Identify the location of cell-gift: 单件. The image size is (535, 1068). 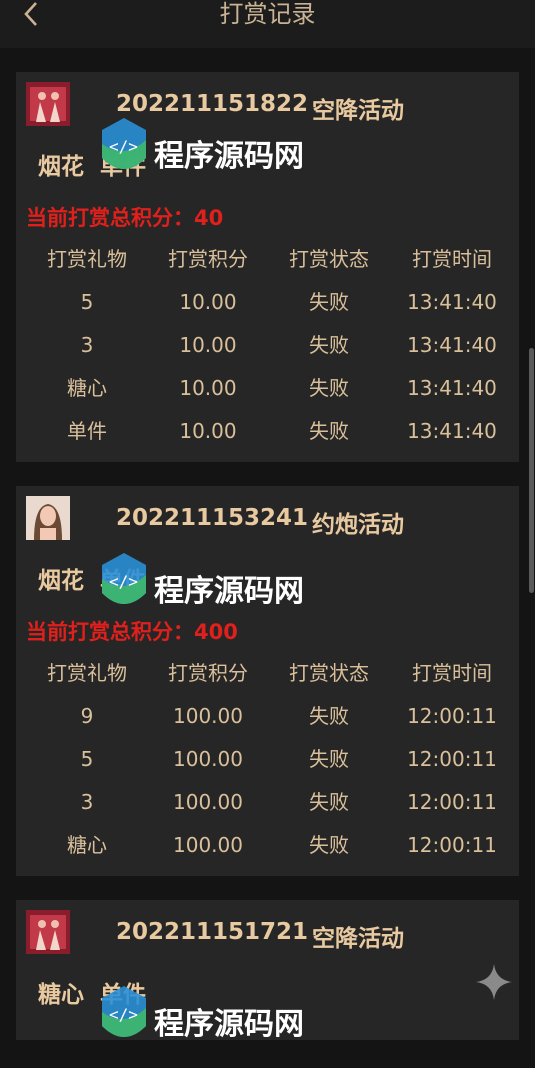
(87, 431).